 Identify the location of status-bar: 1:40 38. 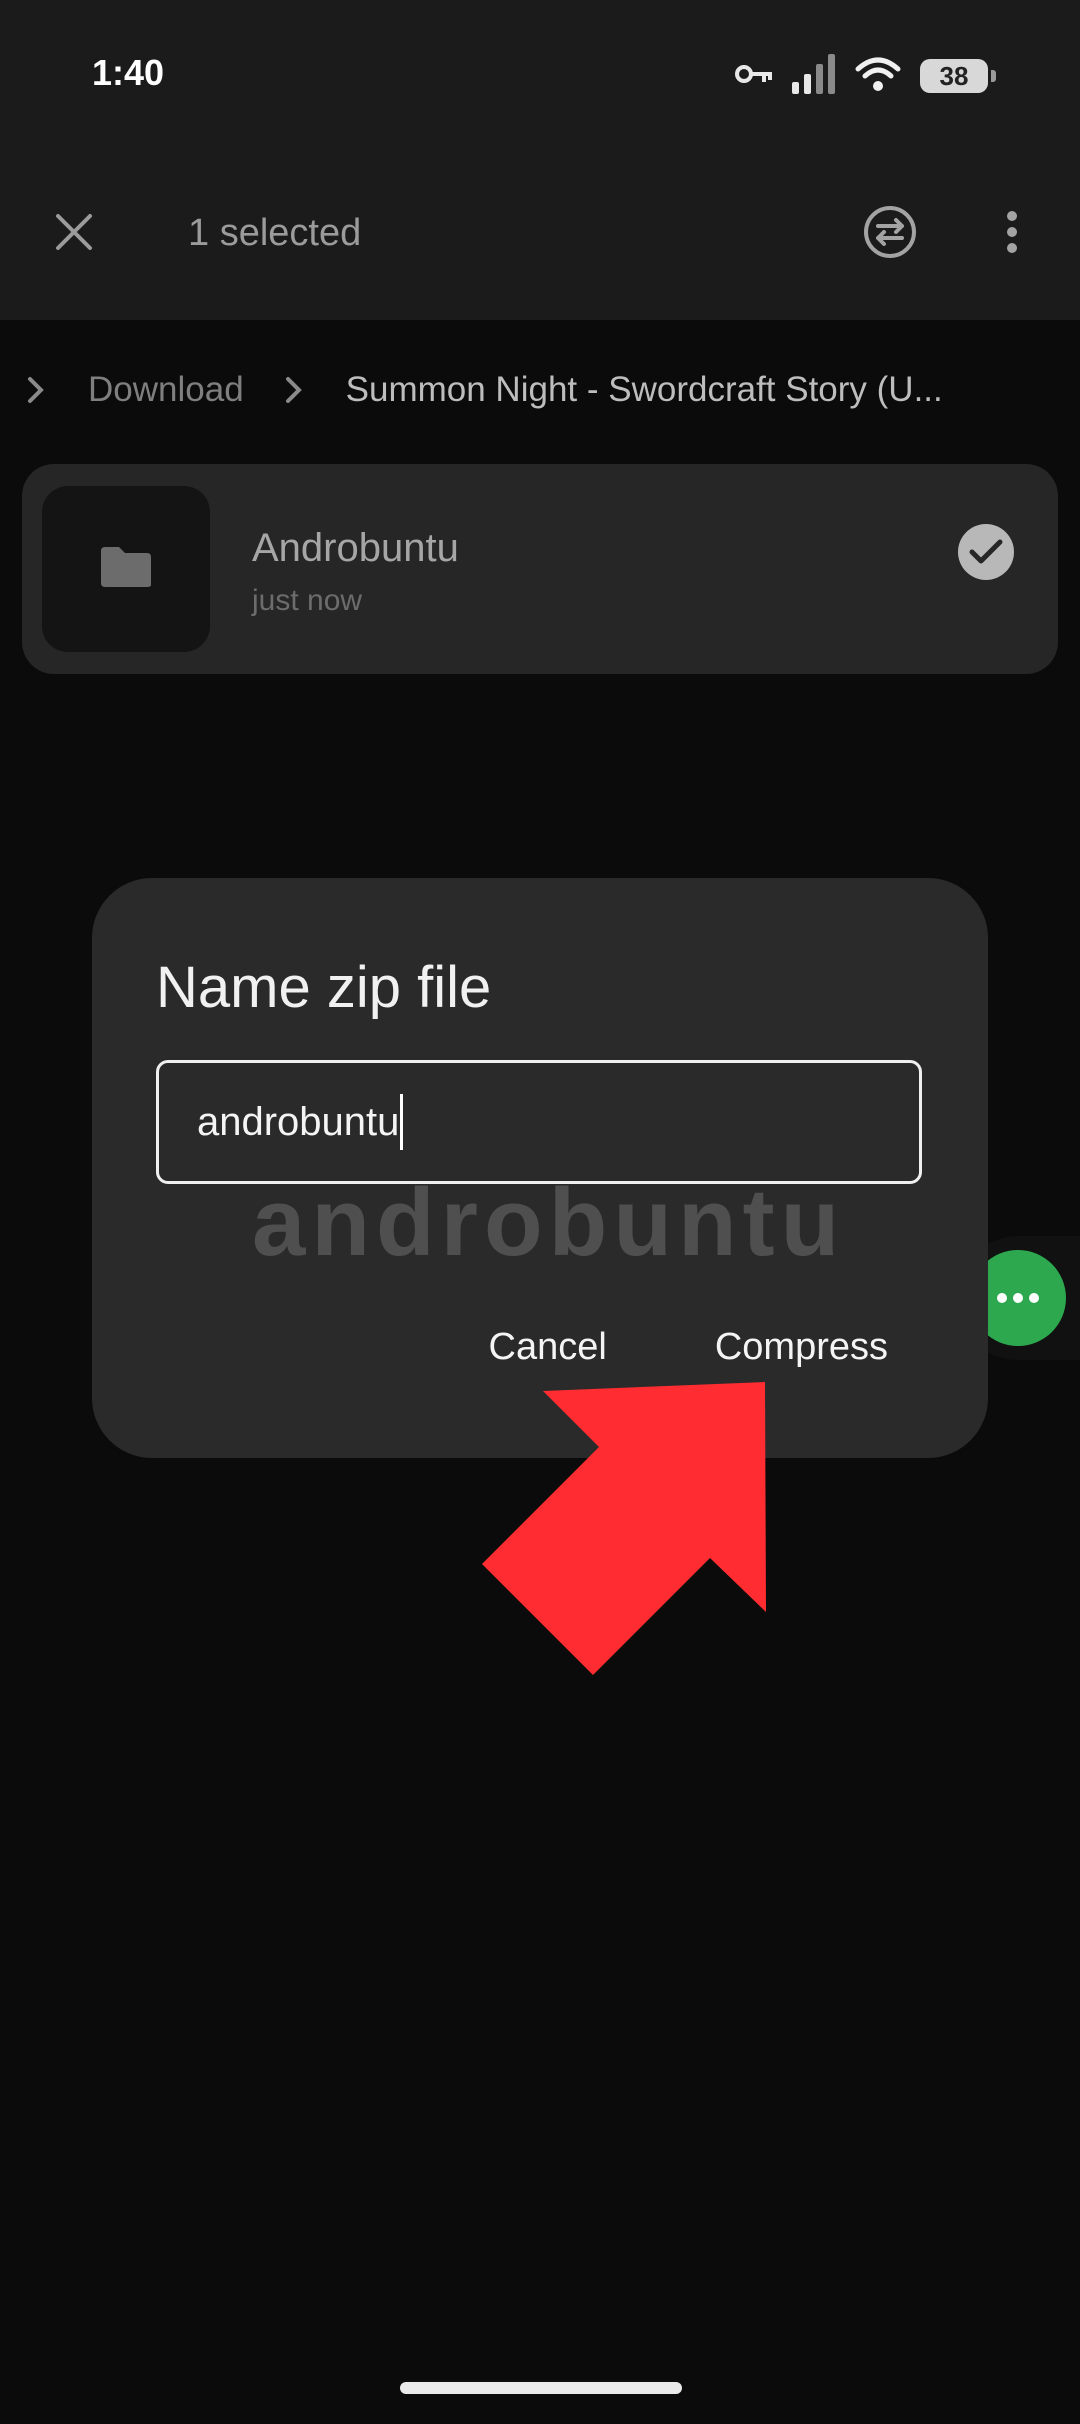
(540, 75).